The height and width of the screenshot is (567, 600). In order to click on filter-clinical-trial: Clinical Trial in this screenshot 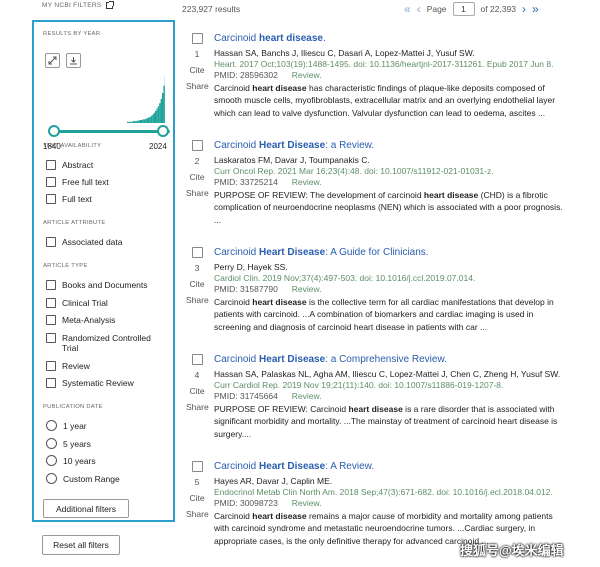, I will do `click(77, 303)`.